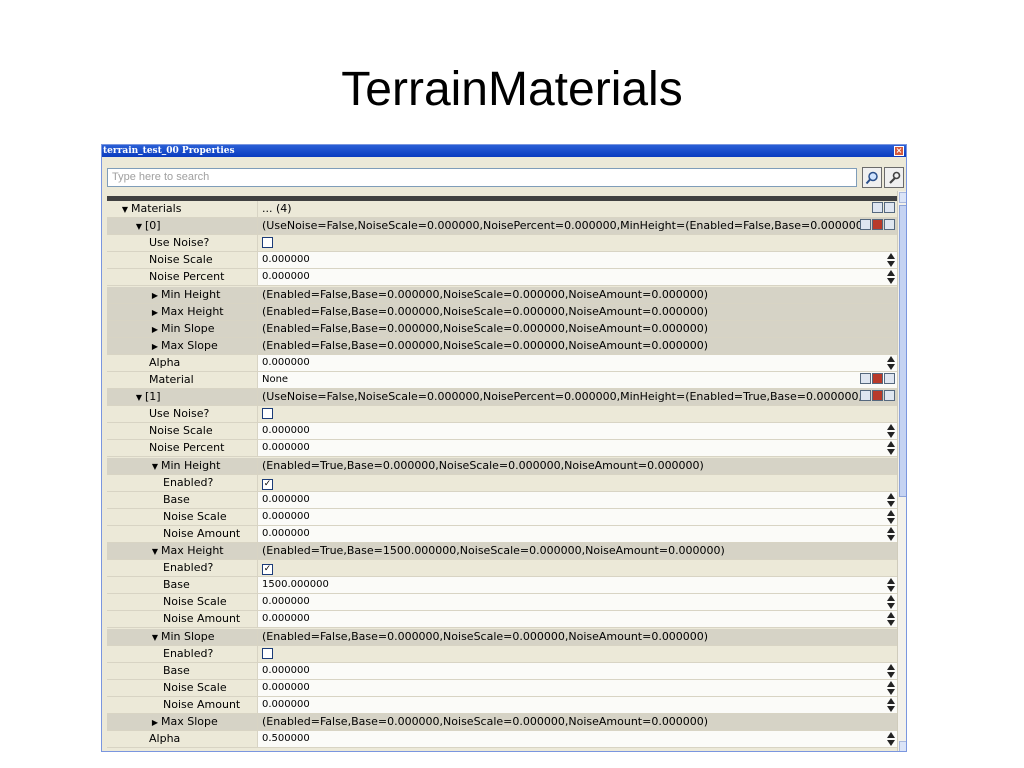 Image resolution: width=1024 pixels, height=768 pixels. Describe the element at coordinates (877, 207) in the screenshot. I see `add-item-icon` at that location.